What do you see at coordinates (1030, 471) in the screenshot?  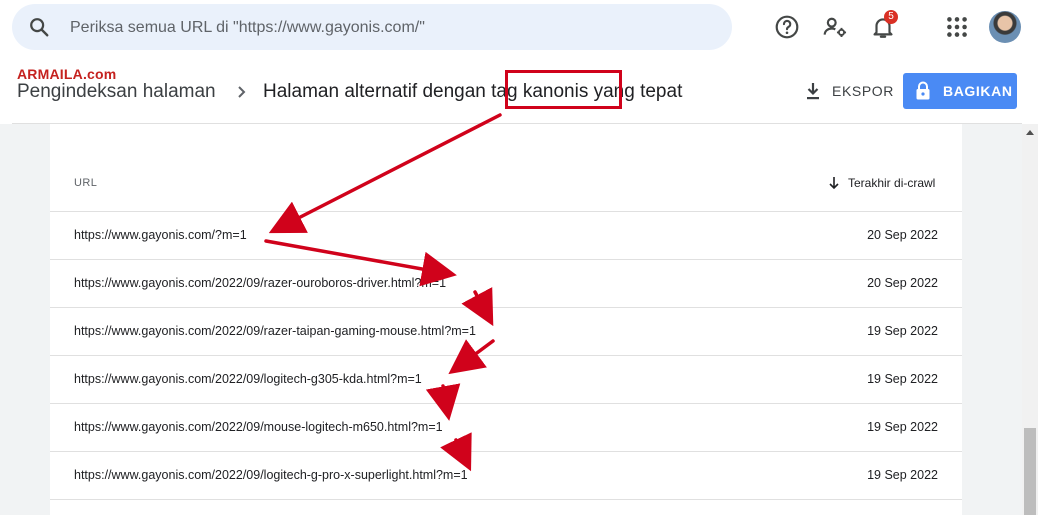 I see `scrollbar-thumb` at bounding box center [1030, 471].